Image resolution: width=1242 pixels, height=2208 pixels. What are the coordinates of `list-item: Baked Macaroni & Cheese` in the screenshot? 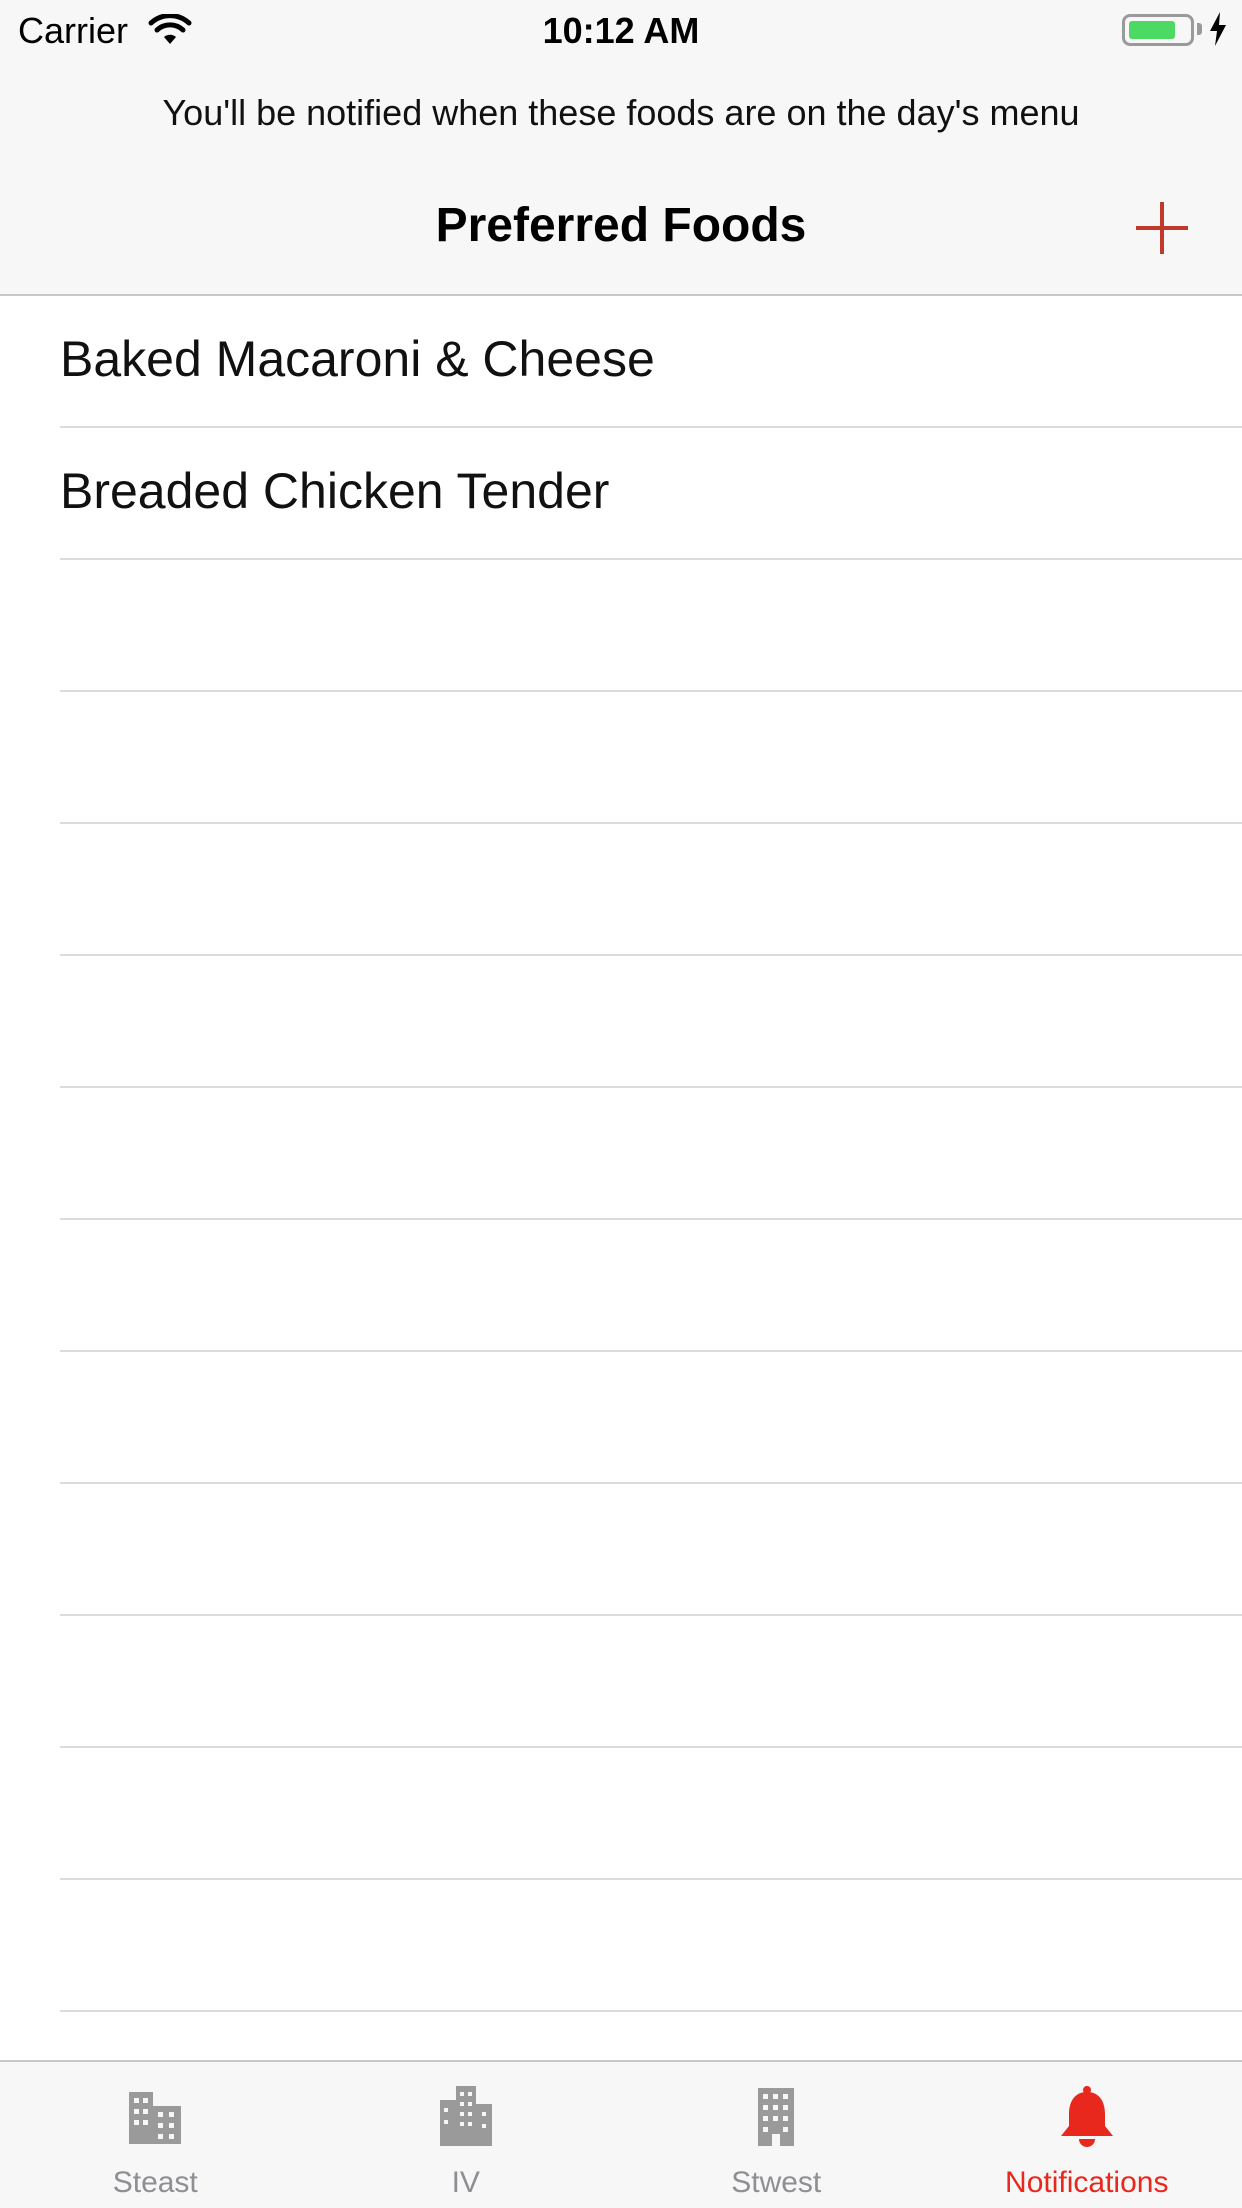 It's located at (621, 362).